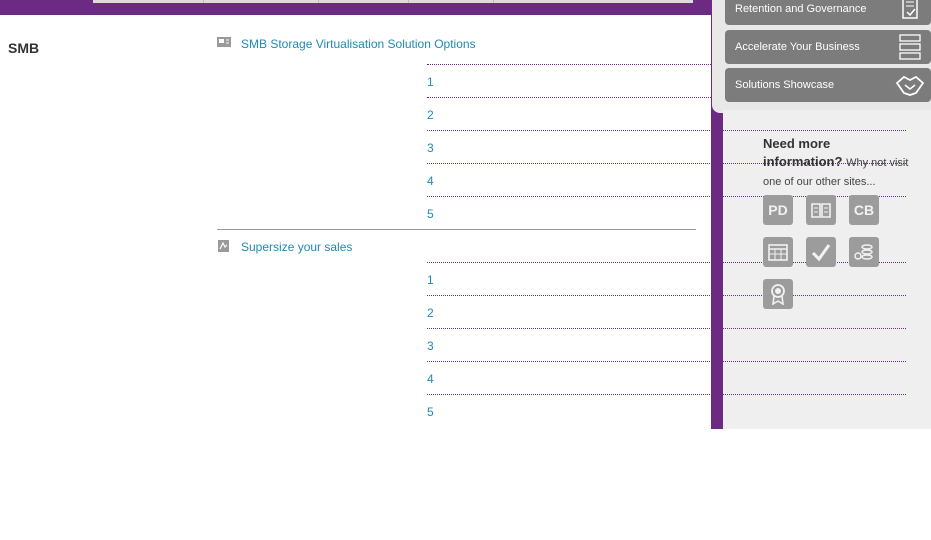 This screenshot has height=540, width=931. I want to click on book-site-icon, so click(821, 210).